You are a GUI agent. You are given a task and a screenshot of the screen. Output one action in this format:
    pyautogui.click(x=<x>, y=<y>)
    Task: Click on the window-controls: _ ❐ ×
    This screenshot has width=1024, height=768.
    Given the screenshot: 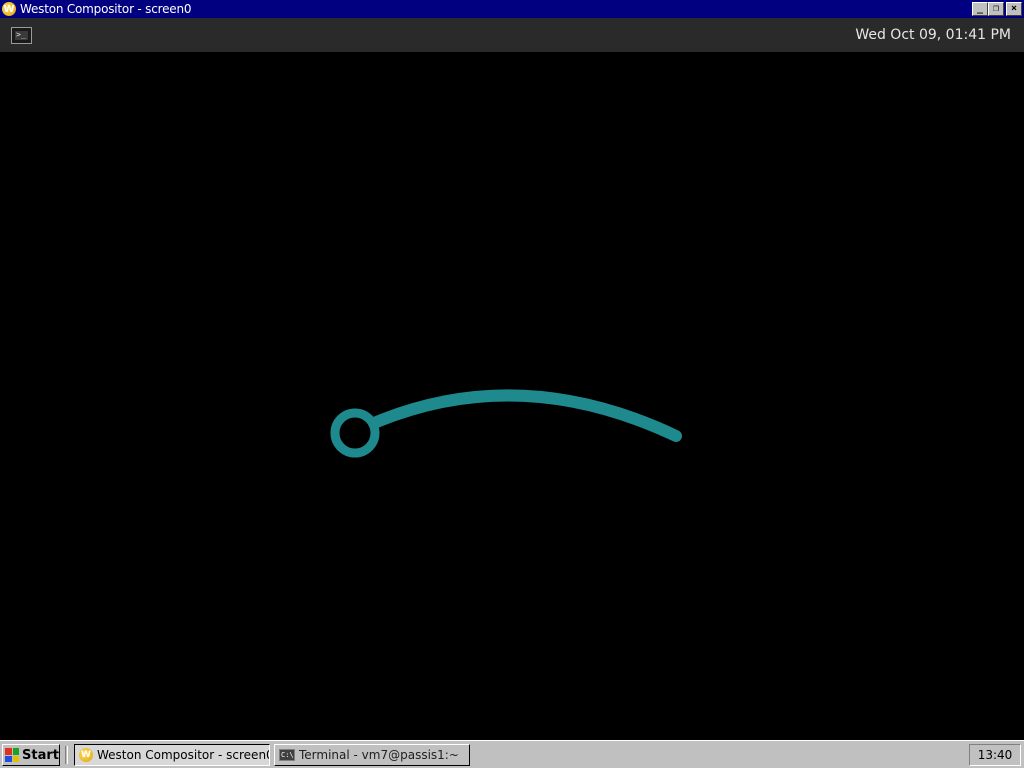 What is the action you would take?
    pyautogui.click(x=997, y=9)
    